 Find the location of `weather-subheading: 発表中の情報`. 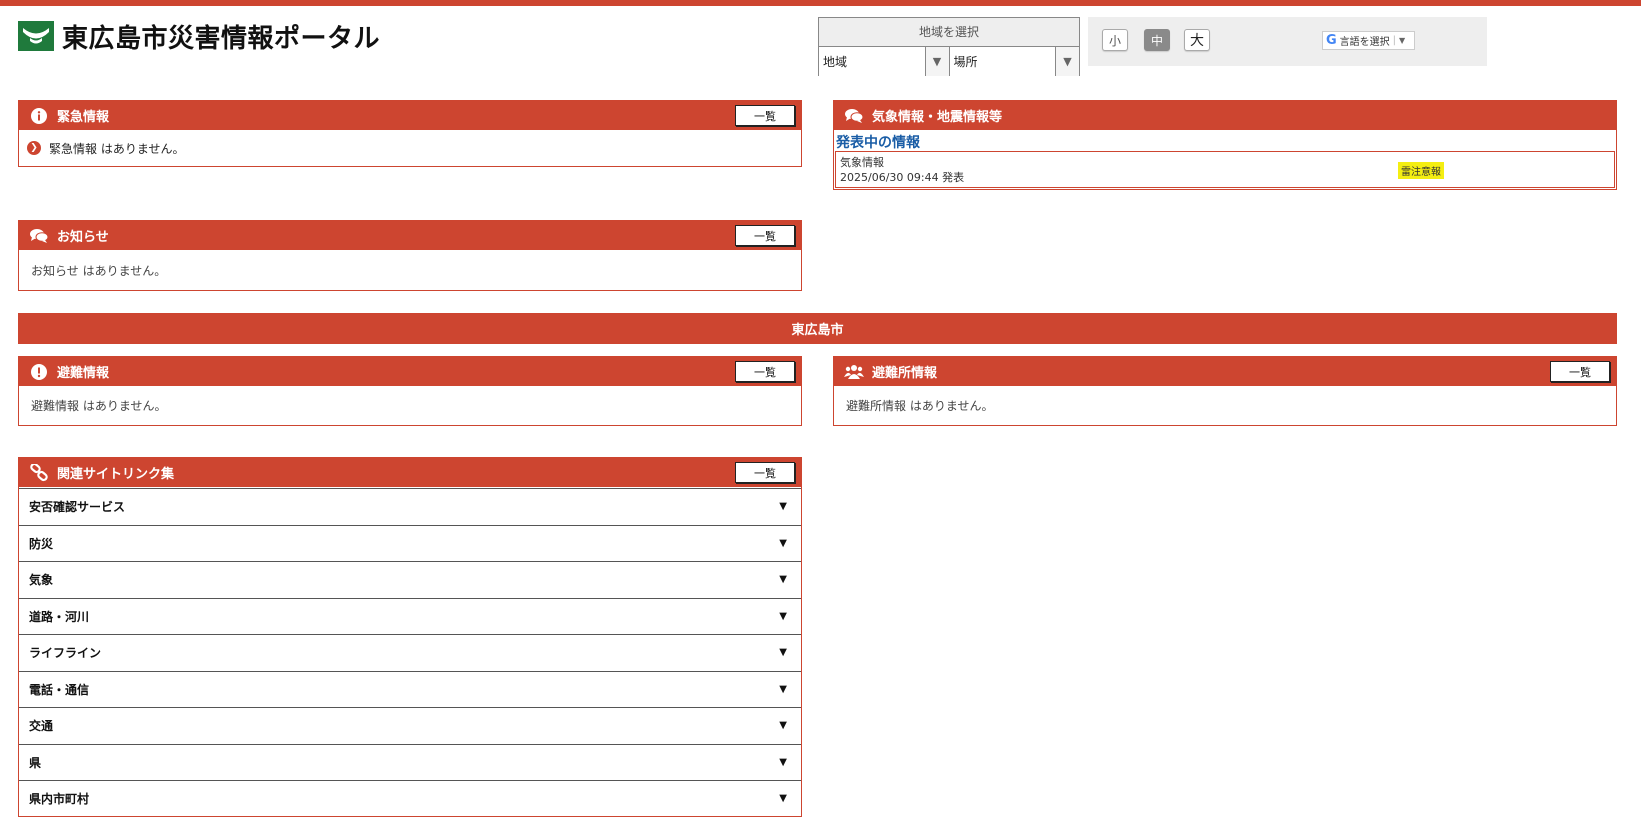

weather-subheading: 発表中の情報 is located at coordinates (878, 143).